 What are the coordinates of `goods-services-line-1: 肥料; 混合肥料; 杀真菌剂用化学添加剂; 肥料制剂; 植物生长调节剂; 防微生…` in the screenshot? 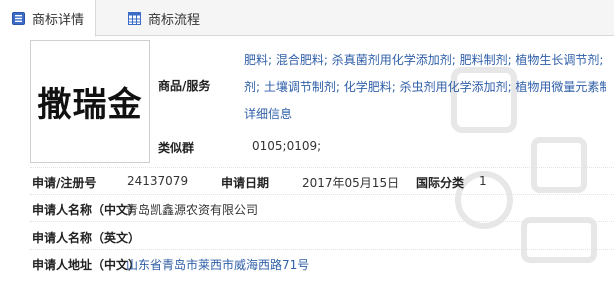 It's located at (425, 60).